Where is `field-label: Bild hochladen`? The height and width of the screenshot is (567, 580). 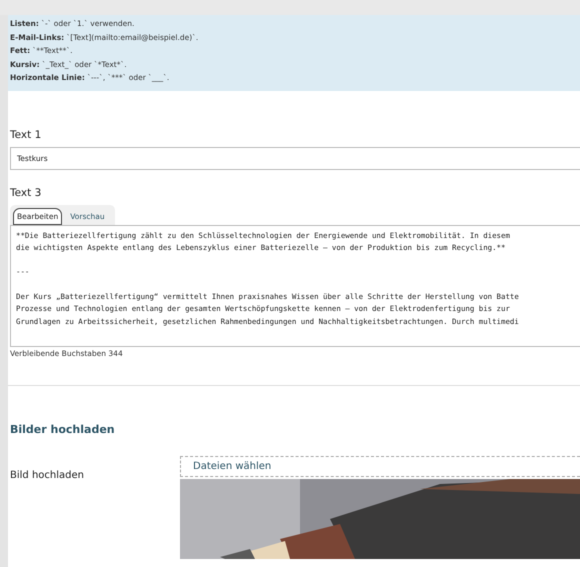 field-label: Bild hochladen is located at coordinates (47, 475).